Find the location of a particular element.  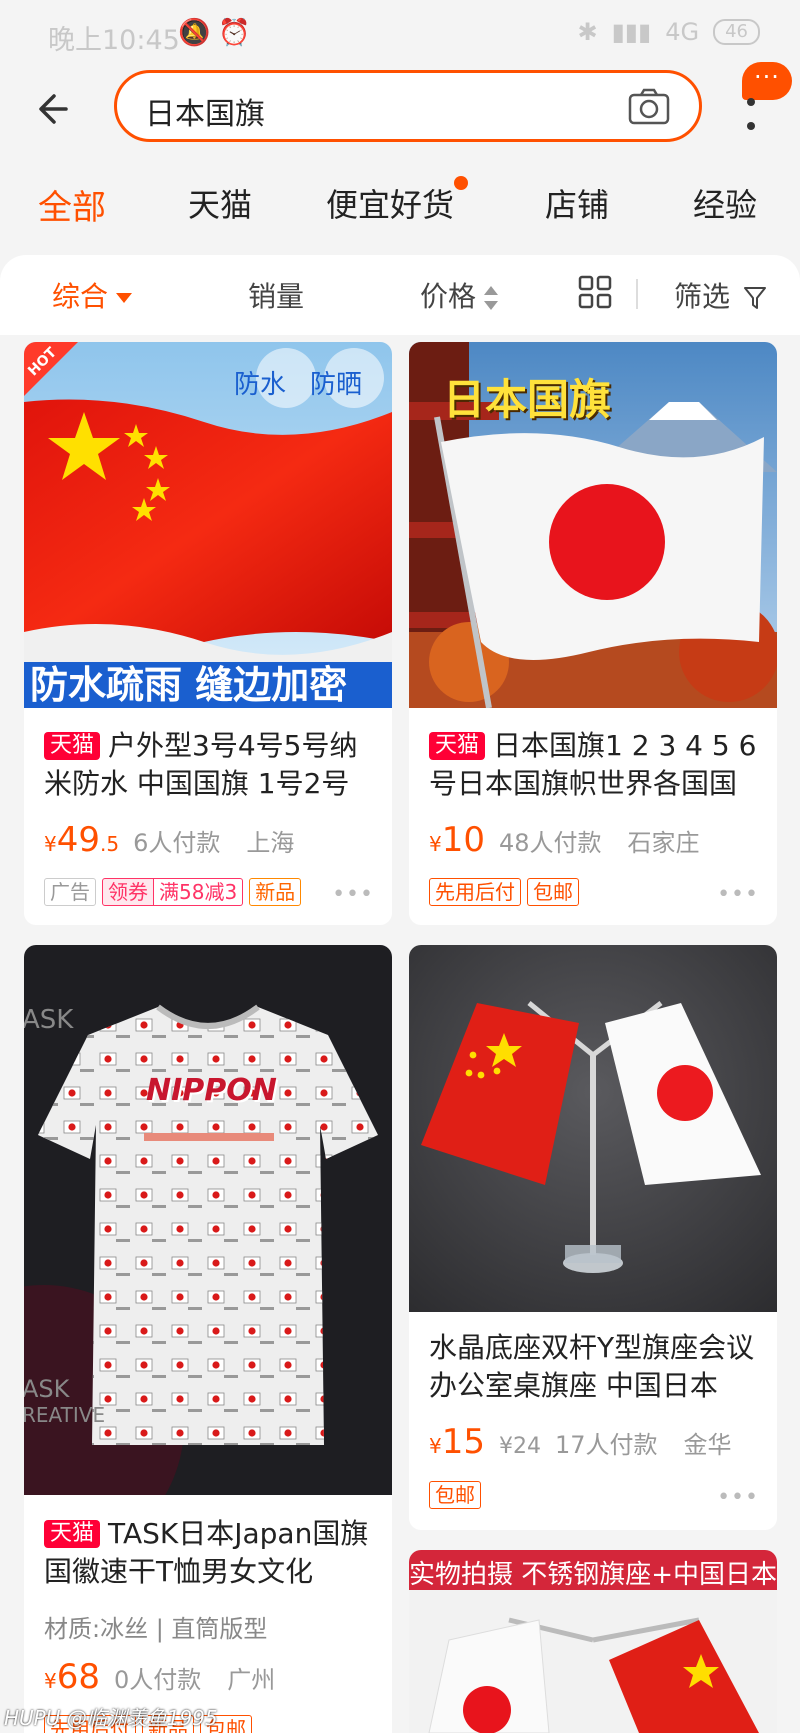

tag-row: 广告 领券 满58减3 新品 is located at coordinates (175, 892).